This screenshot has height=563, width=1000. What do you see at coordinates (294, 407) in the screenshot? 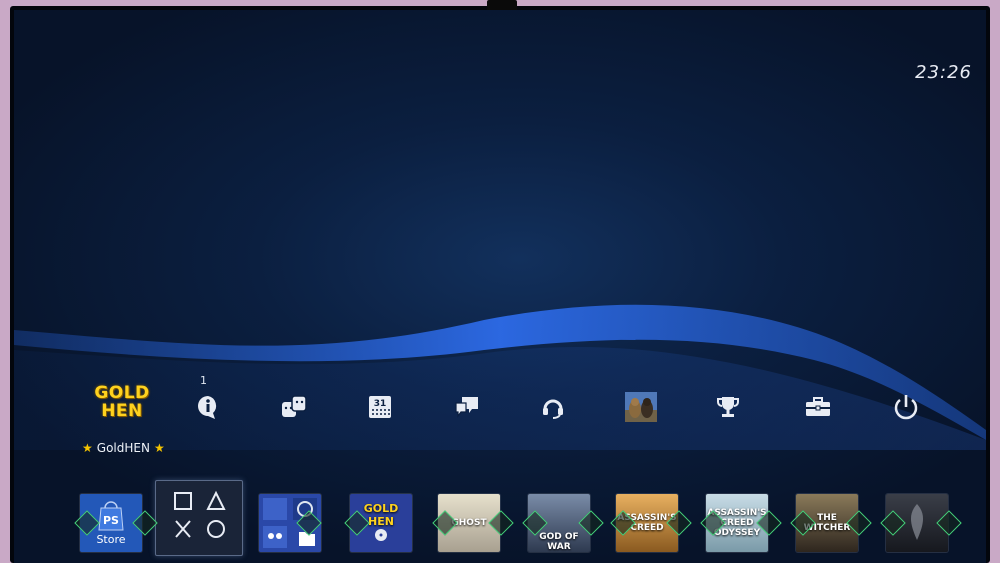
I see `friends-icon` at bounding box center [294, 407].